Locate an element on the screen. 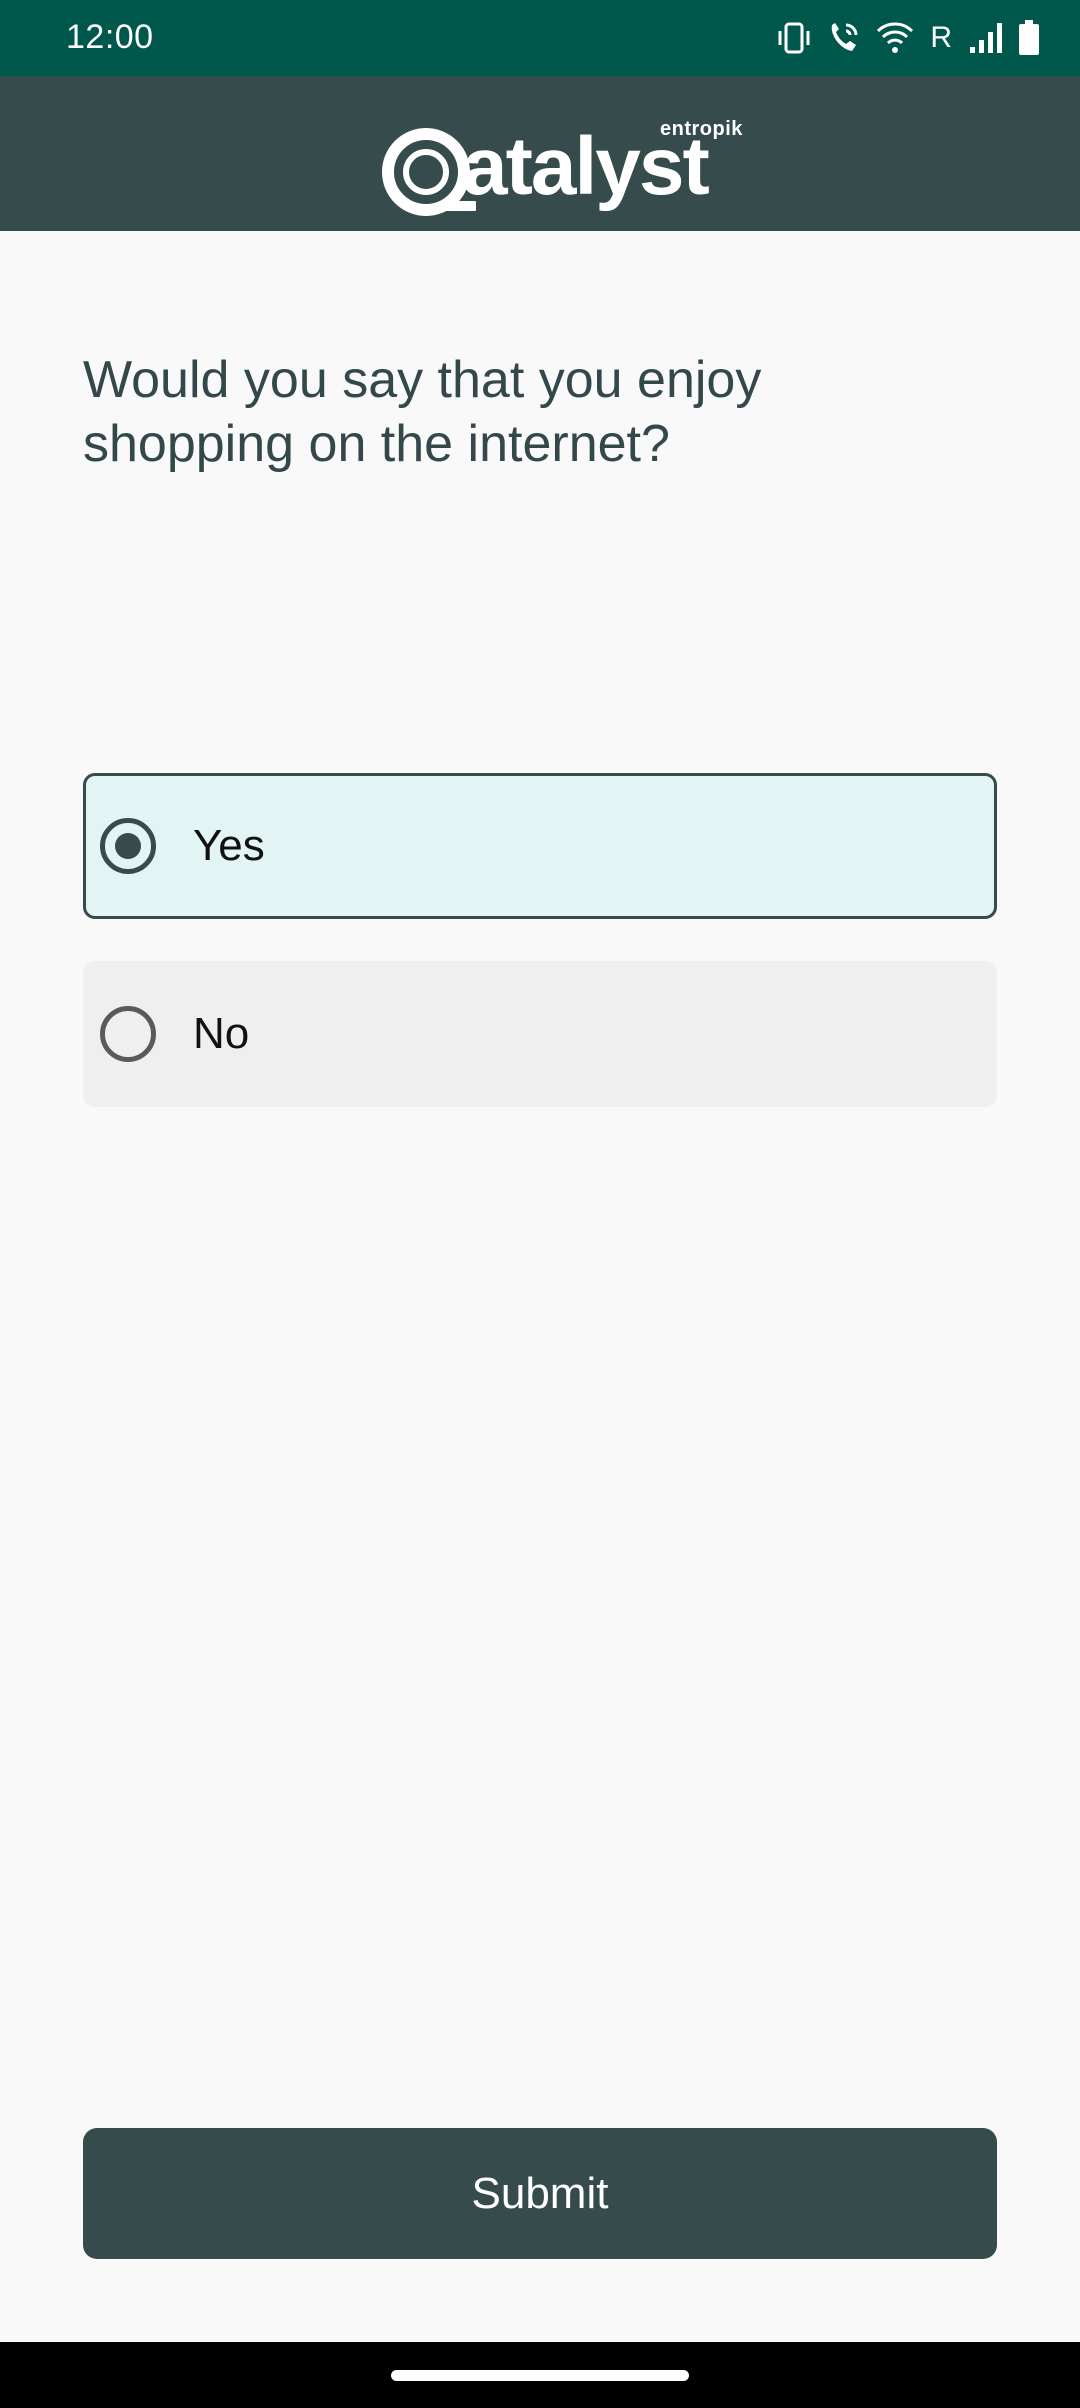 The width and height of the screenshot is (1080, 2408). option-no: No is located at coordinates (540, 1034).